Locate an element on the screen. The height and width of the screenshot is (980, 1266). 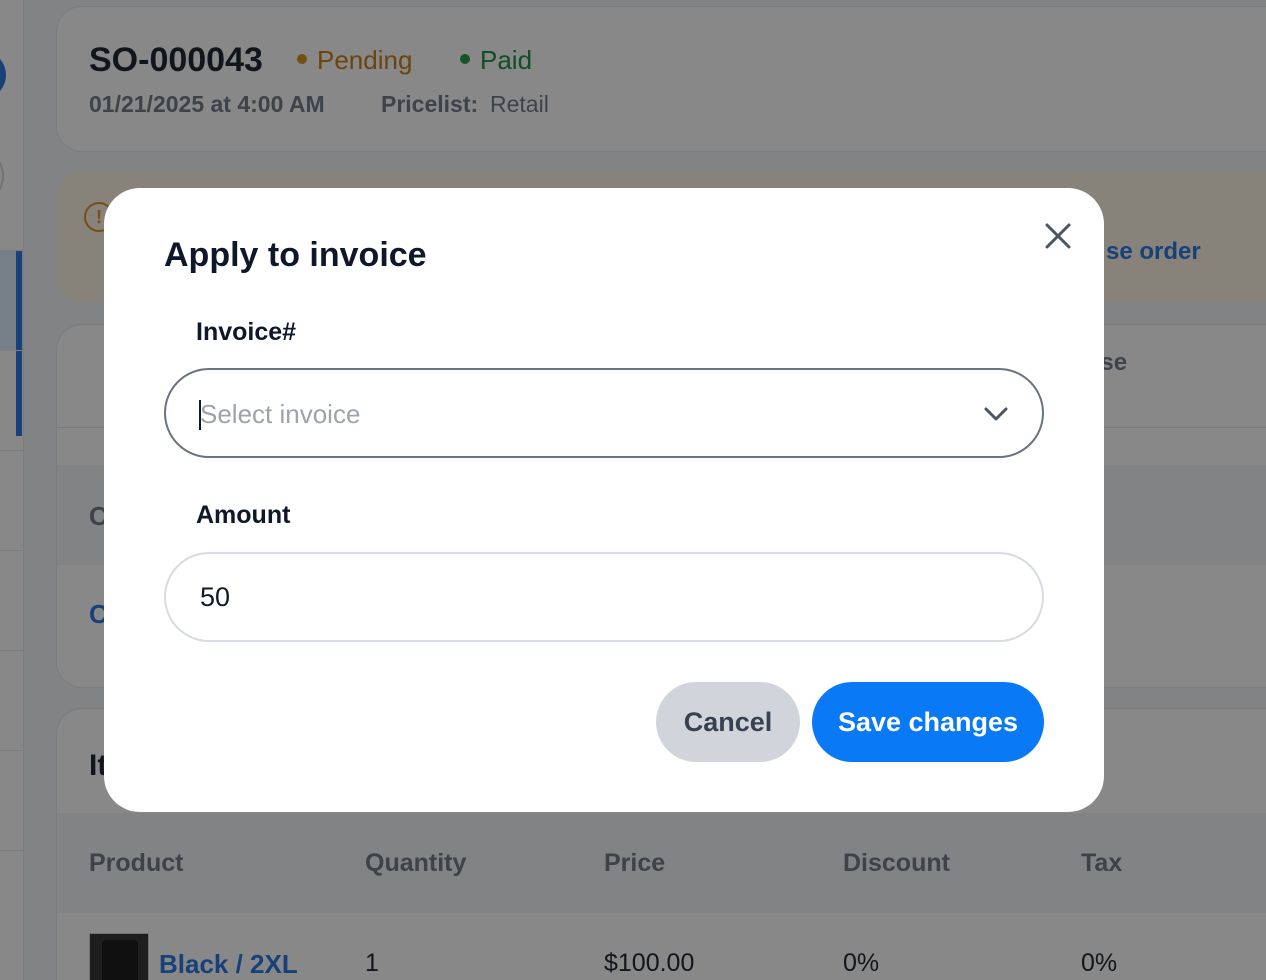
close-icon is located at coordinates (1058, 236).